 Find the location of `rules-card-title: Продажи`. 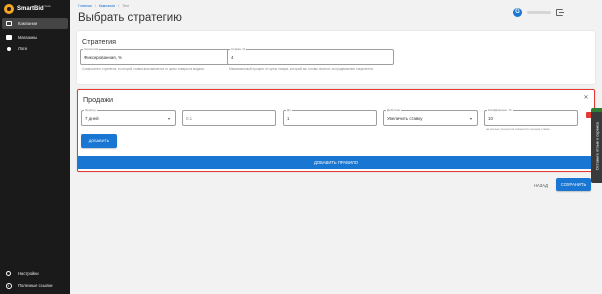

rules-card-title: Продажи is located at coordinates (98, 99).